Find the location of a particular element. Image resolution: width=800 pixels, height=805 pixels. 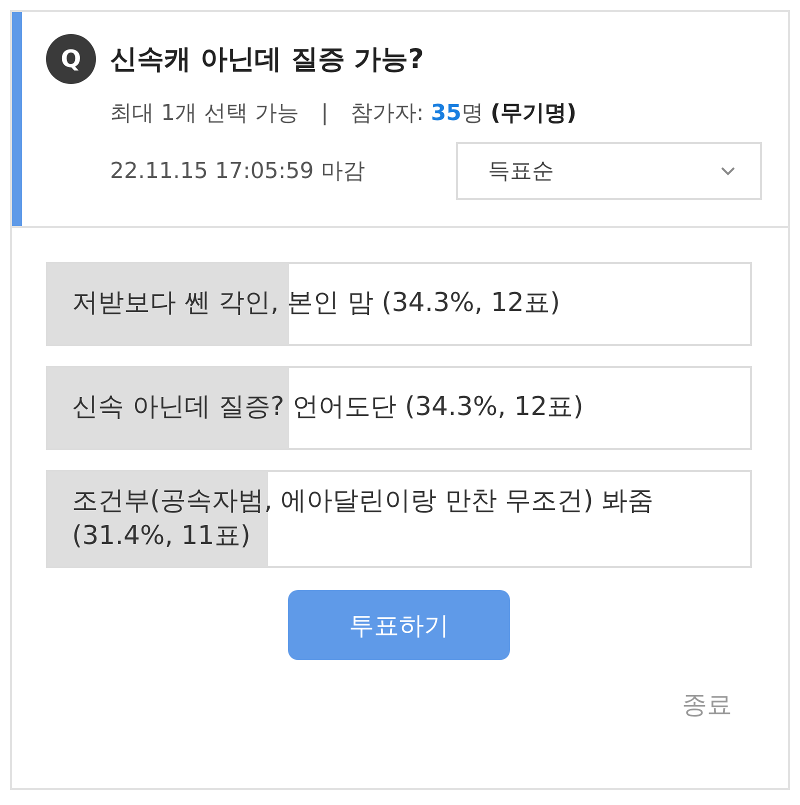

poll-option: 조건부(공속자범, 에아달린이랑 만찬 무조건) 봐줌 (31.4%, 11표) is located at coordinates (399, 519).